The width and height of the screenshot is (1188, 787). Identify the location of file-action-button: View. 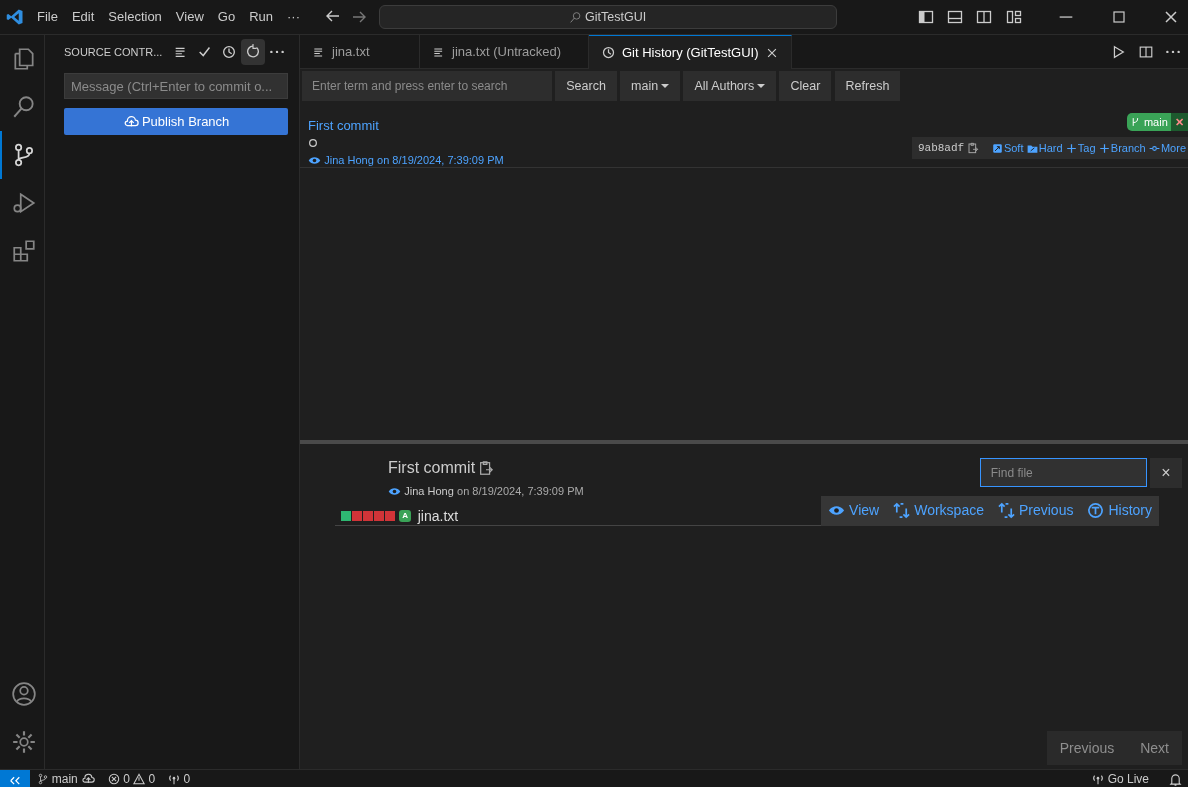
(854, 510).